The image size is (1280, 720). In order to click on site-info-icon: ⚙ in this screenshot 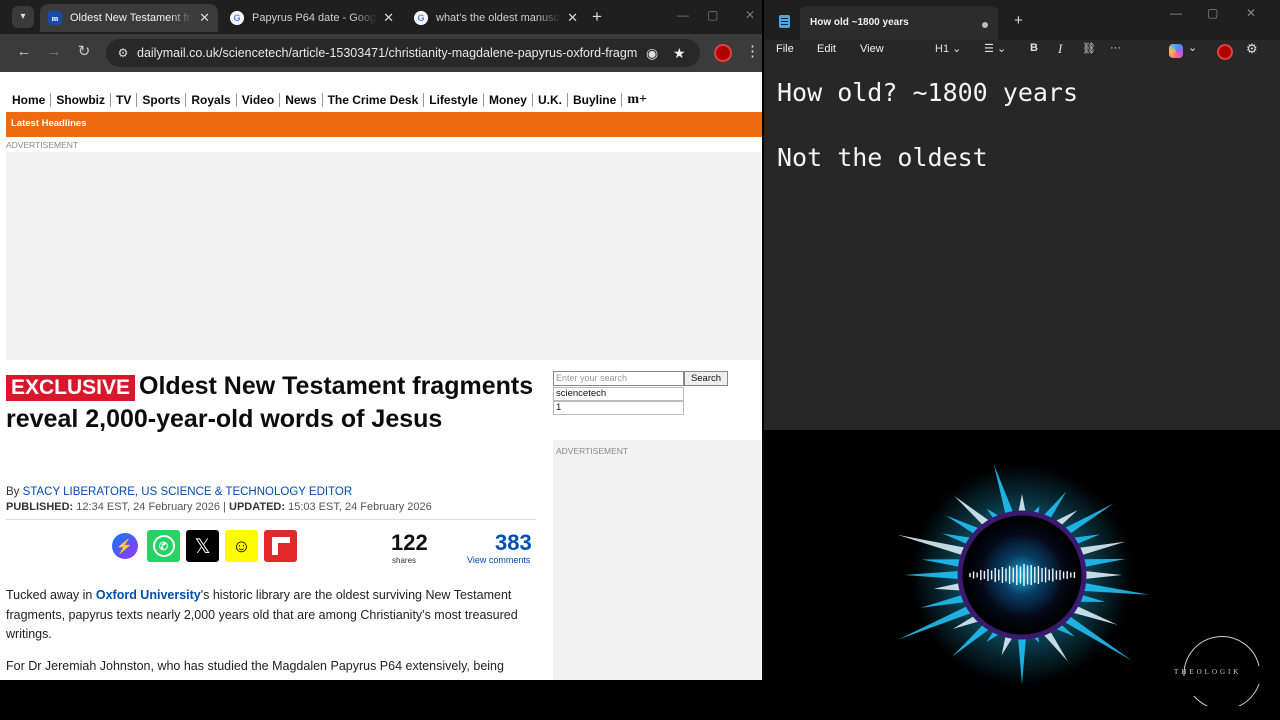, I will do `click(123, 53)`.